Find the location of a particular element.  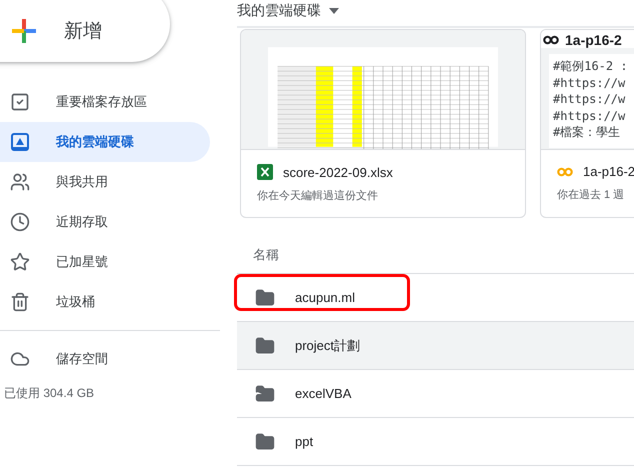

file-name: score-2022-09.xlsx is located at coordinates (338, 172).